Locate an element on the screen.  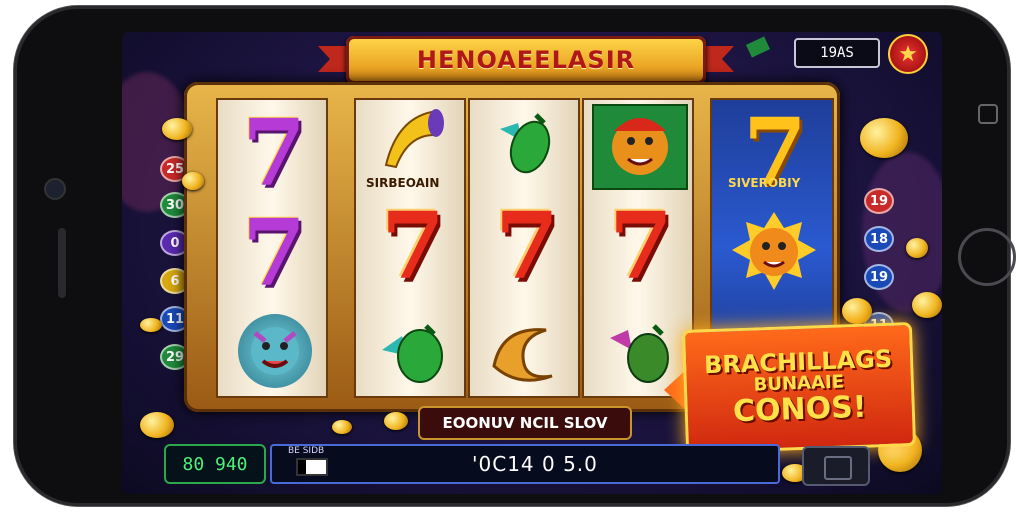
bet-chip-right: 18 is located at coordinates (879, 239).